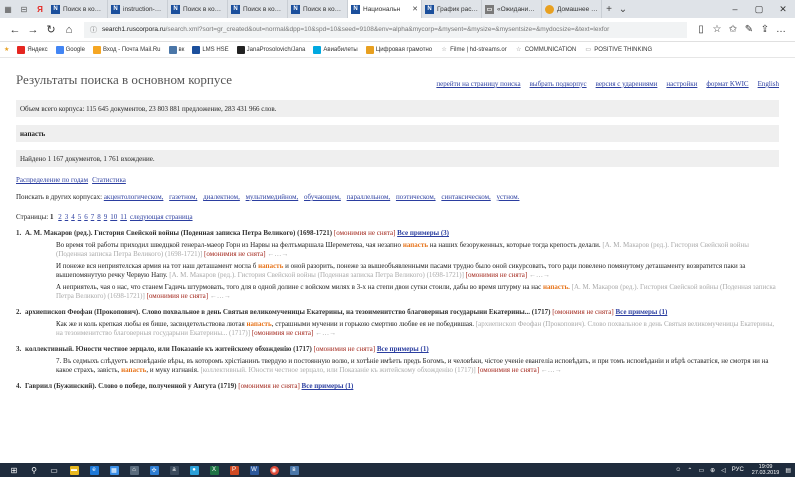  Describe the element at coordinates (51, 29) in the screenshot. I see `reload-icon: ↻` at that location.